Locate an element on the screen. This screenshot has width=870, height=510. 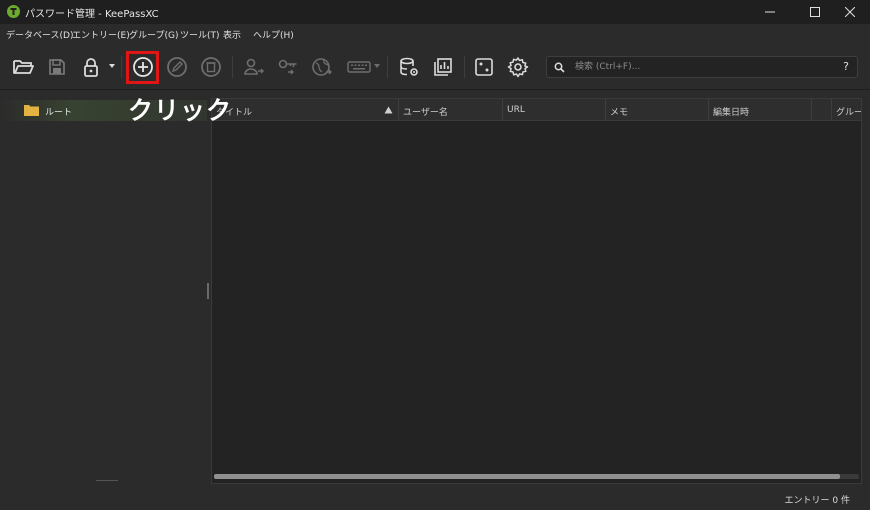
maximize-button is located at coordinates (815, 12).